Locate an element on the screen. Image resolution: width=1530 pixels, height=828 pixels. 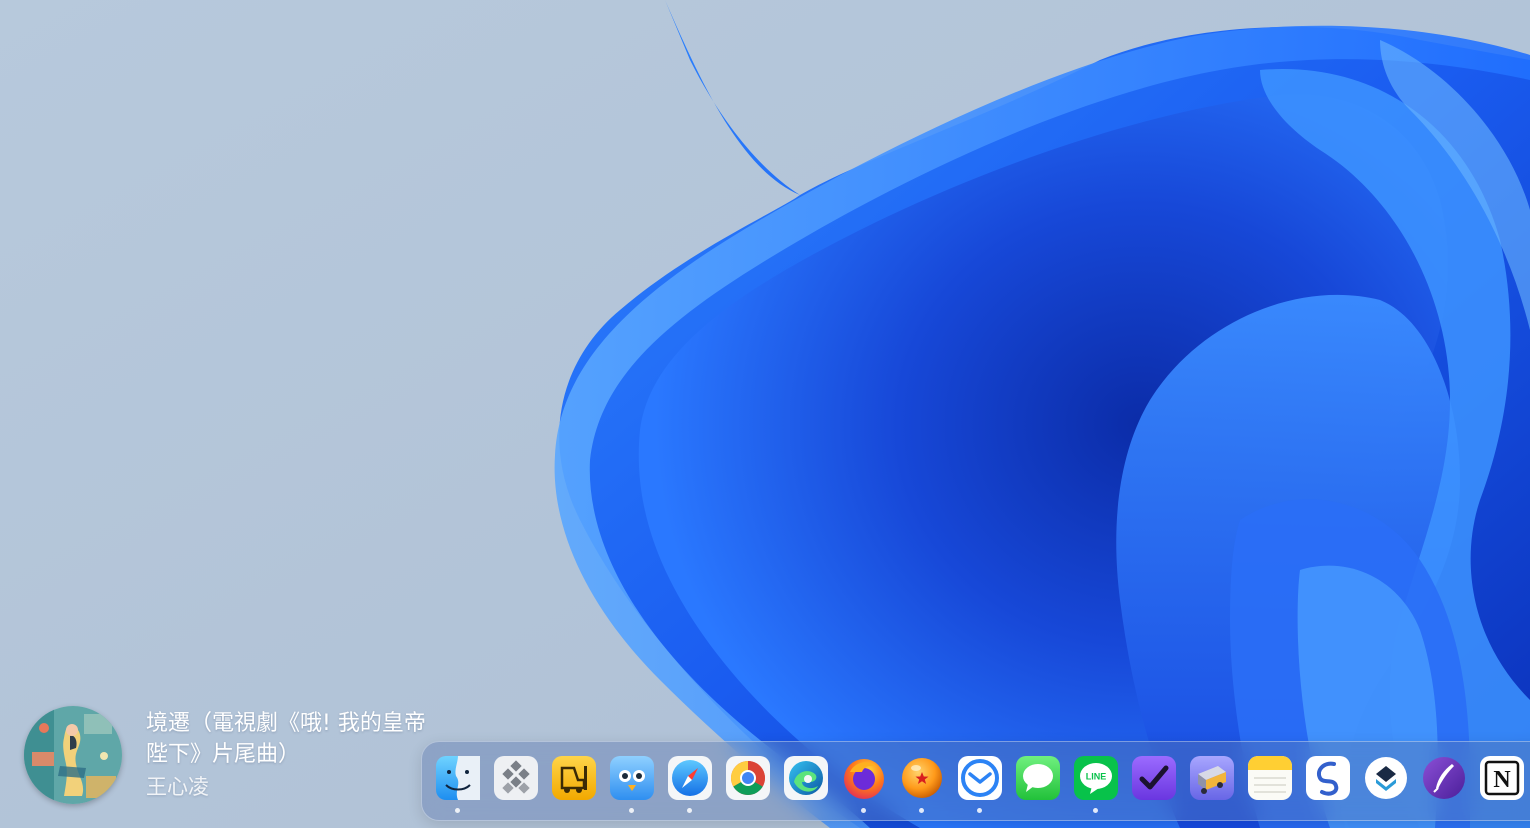
line-icon: LINE is located at coordinates (1096, 778).